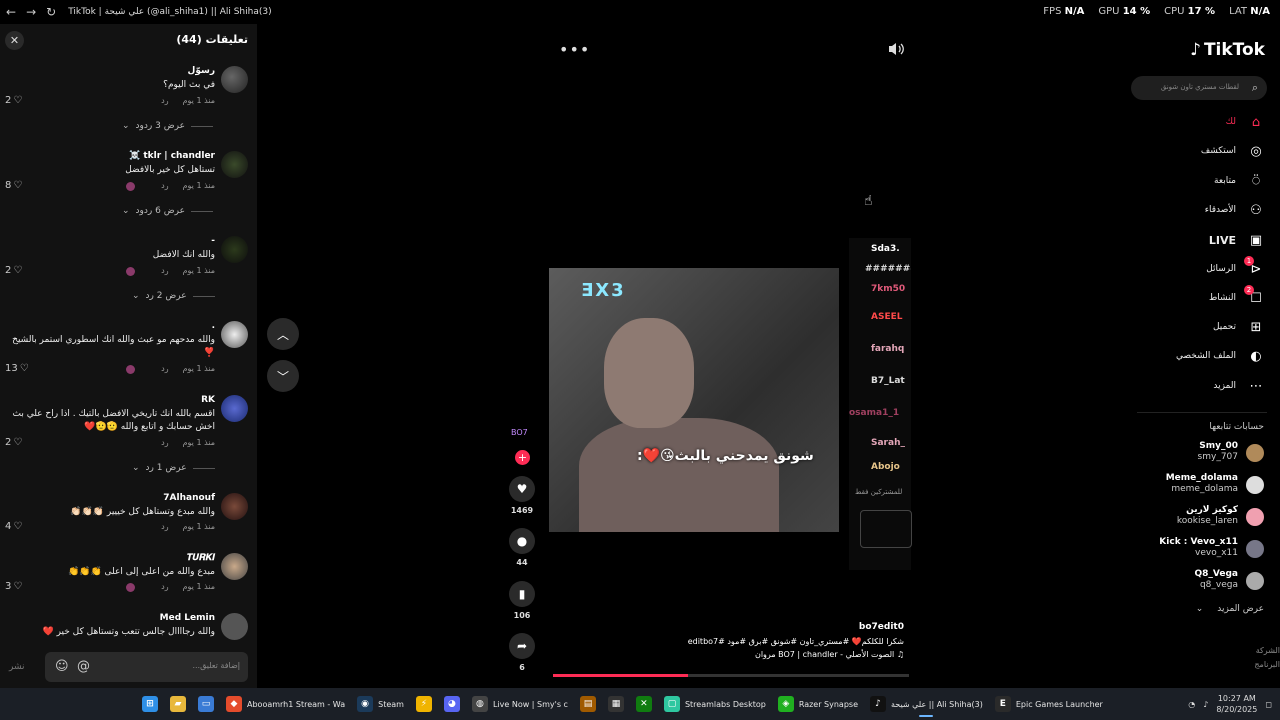 Image resolution: width=1280 pixels, height=720 pixels. What do you see at coordinates (1230, 609) in the screenshot?
I see `see-more-button: عرض المزيد ⌄` at bounding box center [1230, 609].